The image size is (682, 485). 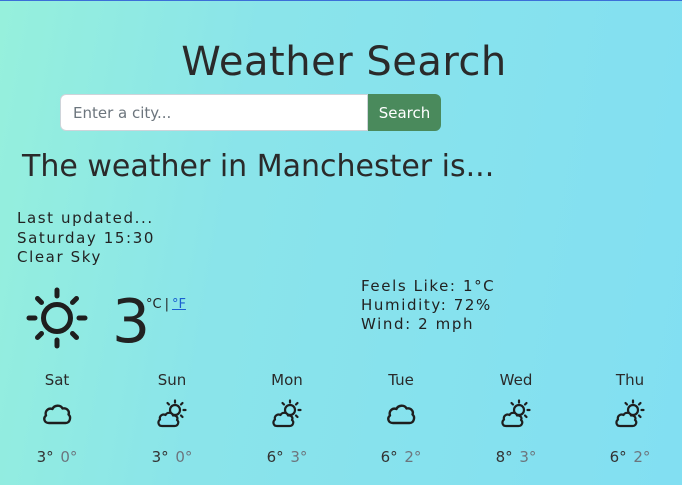 I want to click on feels-like: Feels Like: 1°C, so click(x=428, y=286).